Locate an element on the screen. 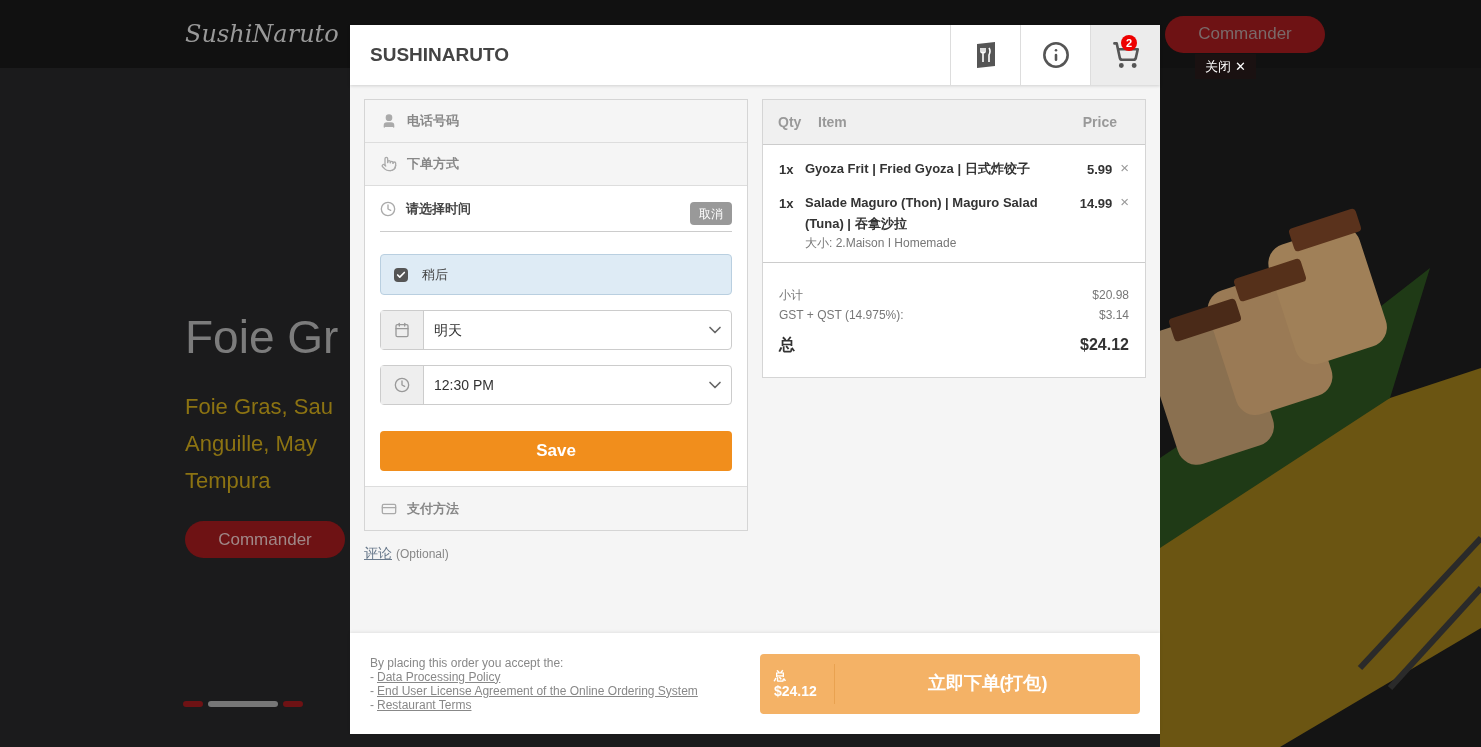 This screenshot has width=1481, height=747. total-value: $20.98 is located at coordinates (1110, 295).